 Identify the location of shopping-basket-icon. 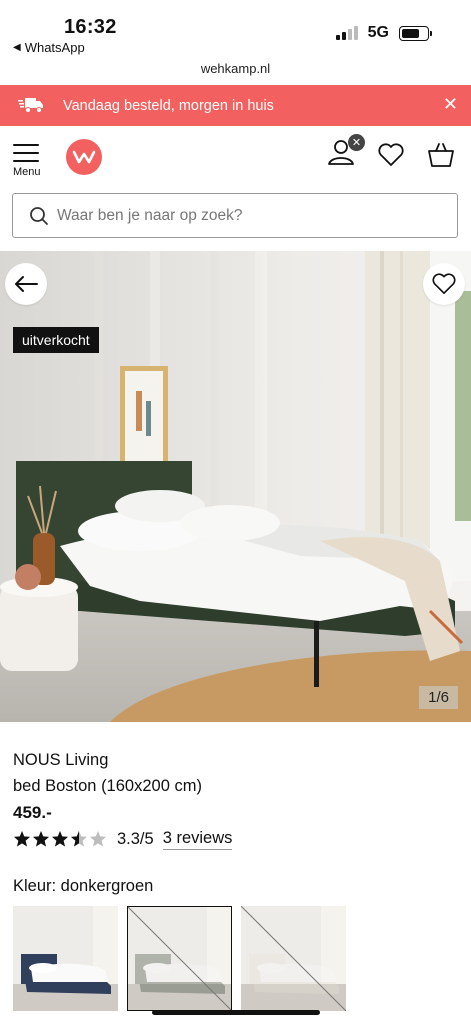
(441, 155).